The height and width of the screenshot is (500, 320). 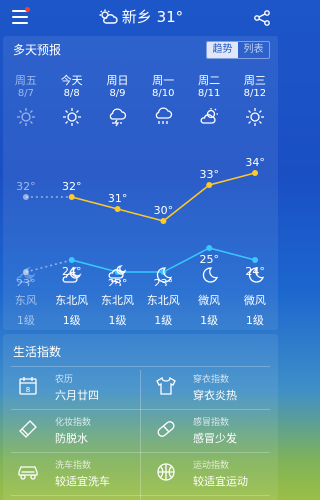 I want to click on tshirt-icon, so click(x=166, y=386).